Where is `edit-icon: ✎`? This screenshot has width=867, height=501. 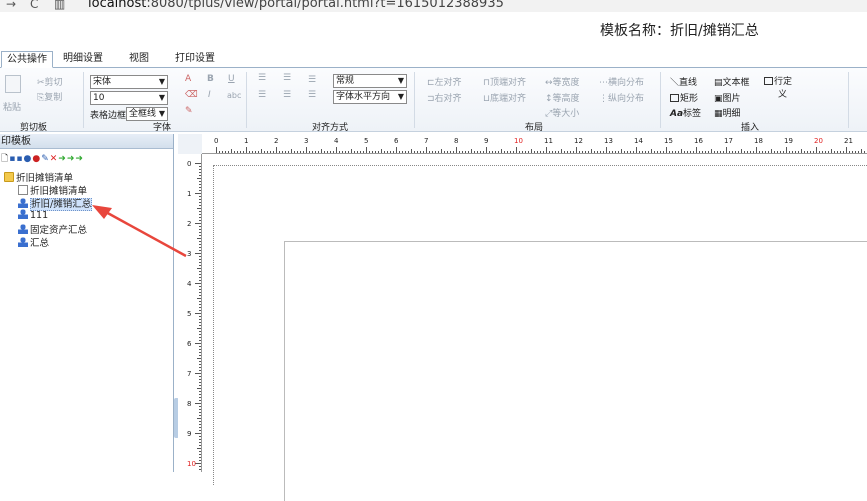 edit-icon: ✎ is located at coordinates (45, 159).